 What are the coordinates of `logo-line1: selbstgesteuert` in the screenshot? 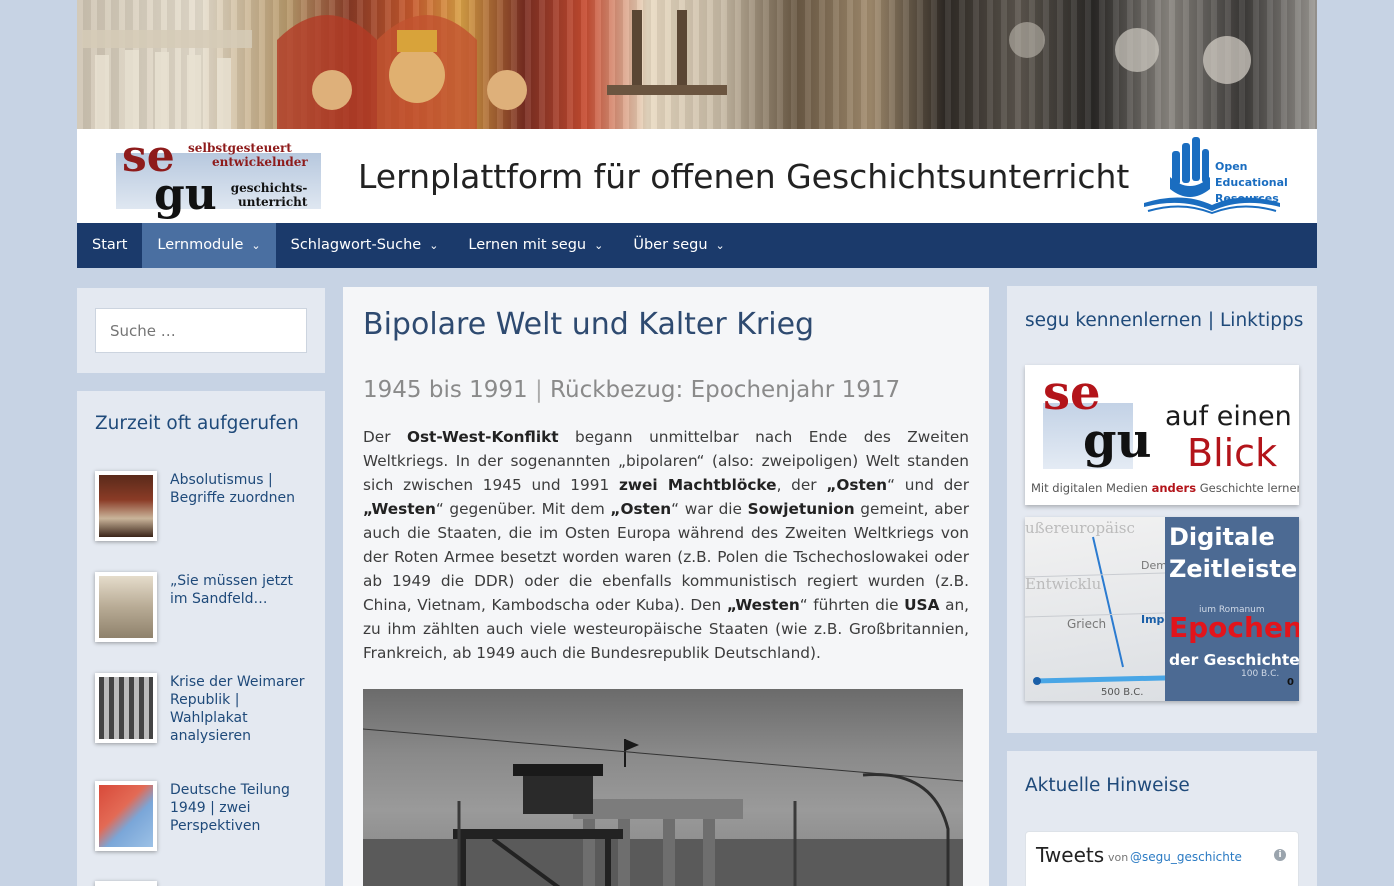 It's located at (240, 148).